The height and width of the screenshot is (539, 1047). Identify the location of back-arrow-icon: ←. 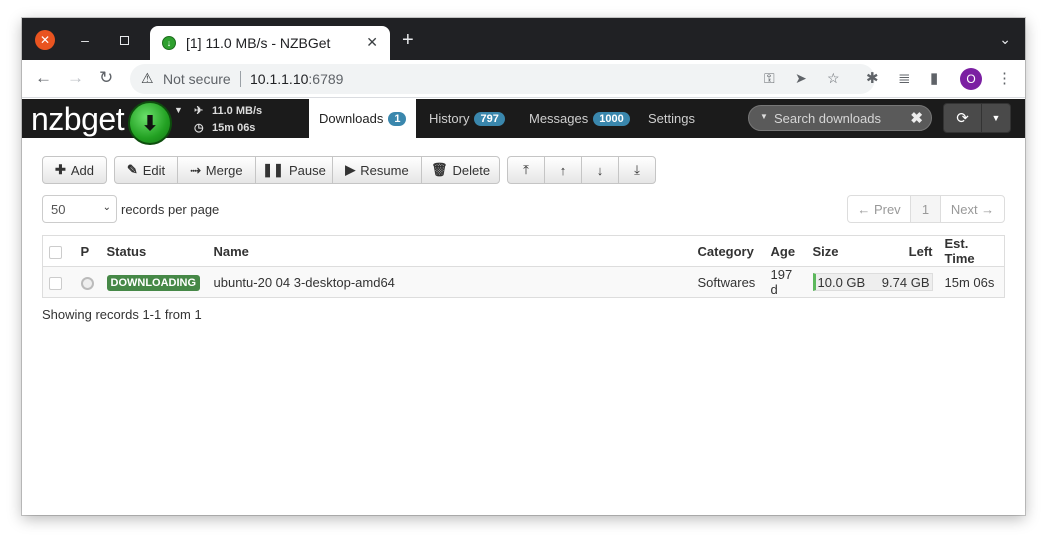
(43, 78).